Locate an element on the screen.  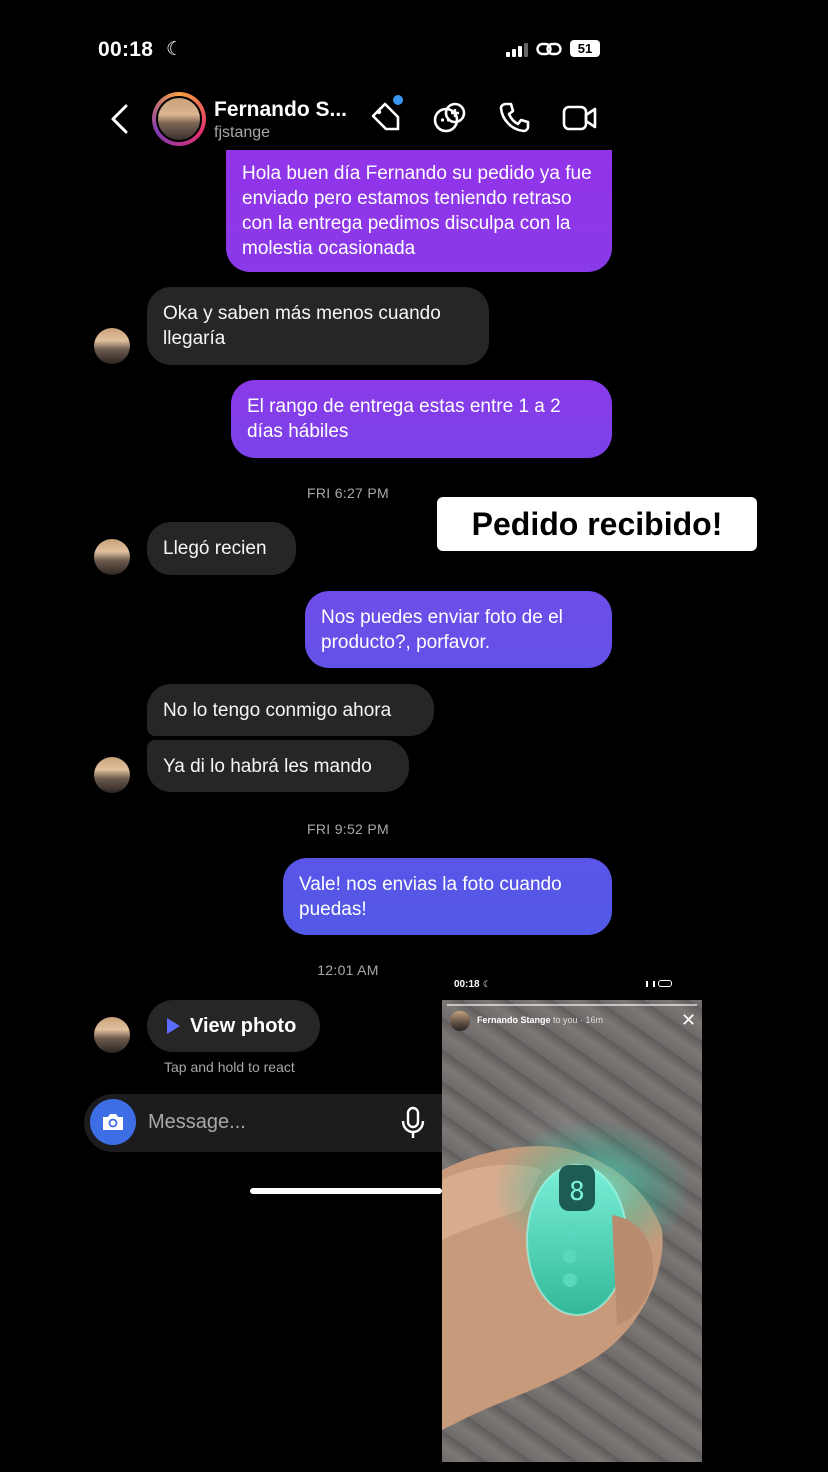
back-icon is located at coordinates (119, 119).